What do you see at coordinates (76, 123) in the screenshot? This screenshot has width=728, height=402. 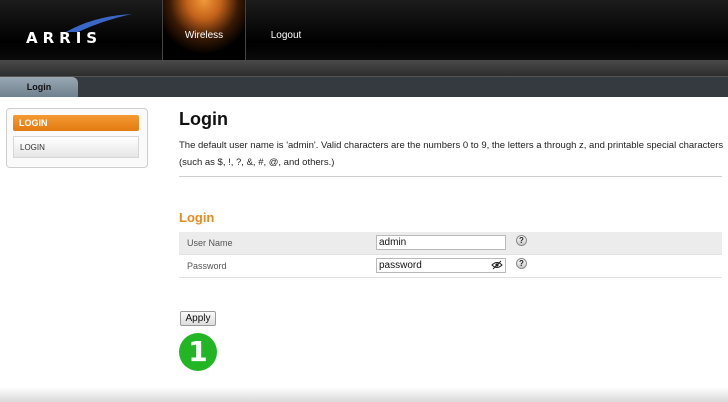 I see `sidebar-header-login: LOGIN` at bounding box center [76, 123].